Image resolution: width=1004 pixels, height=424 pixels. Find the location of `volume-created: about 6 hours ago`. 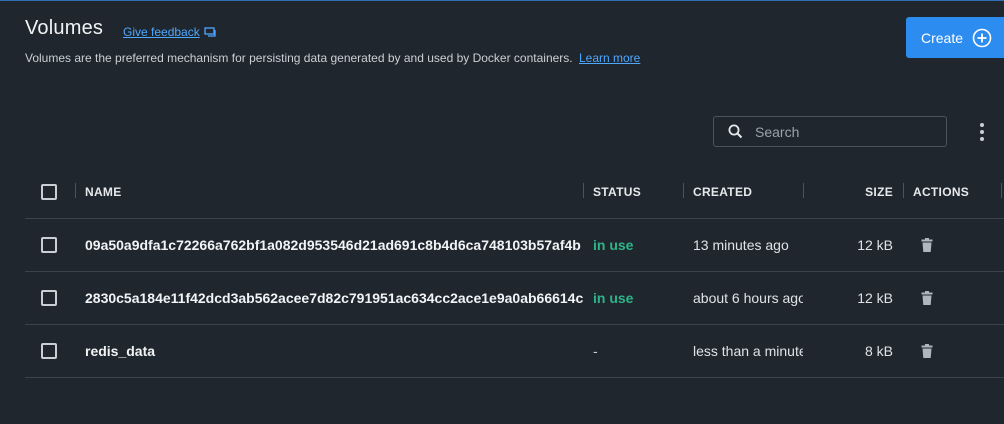

volume-created: about 6 hours ago is located at coordinates (748, 298).